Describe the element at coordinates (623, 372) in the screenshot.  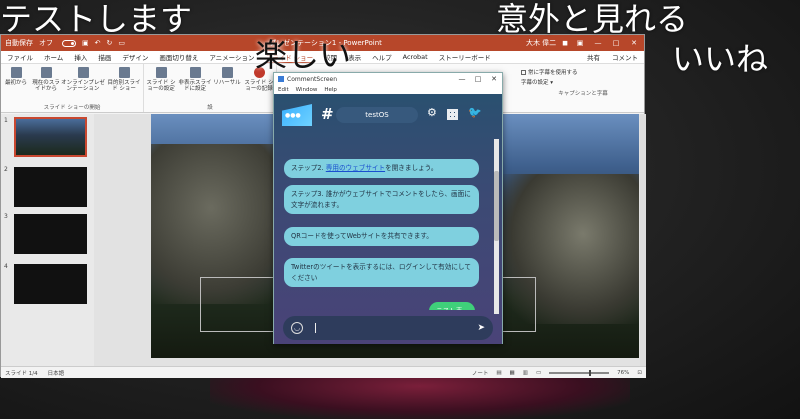
I see `zoom-level: 76%` at that location.